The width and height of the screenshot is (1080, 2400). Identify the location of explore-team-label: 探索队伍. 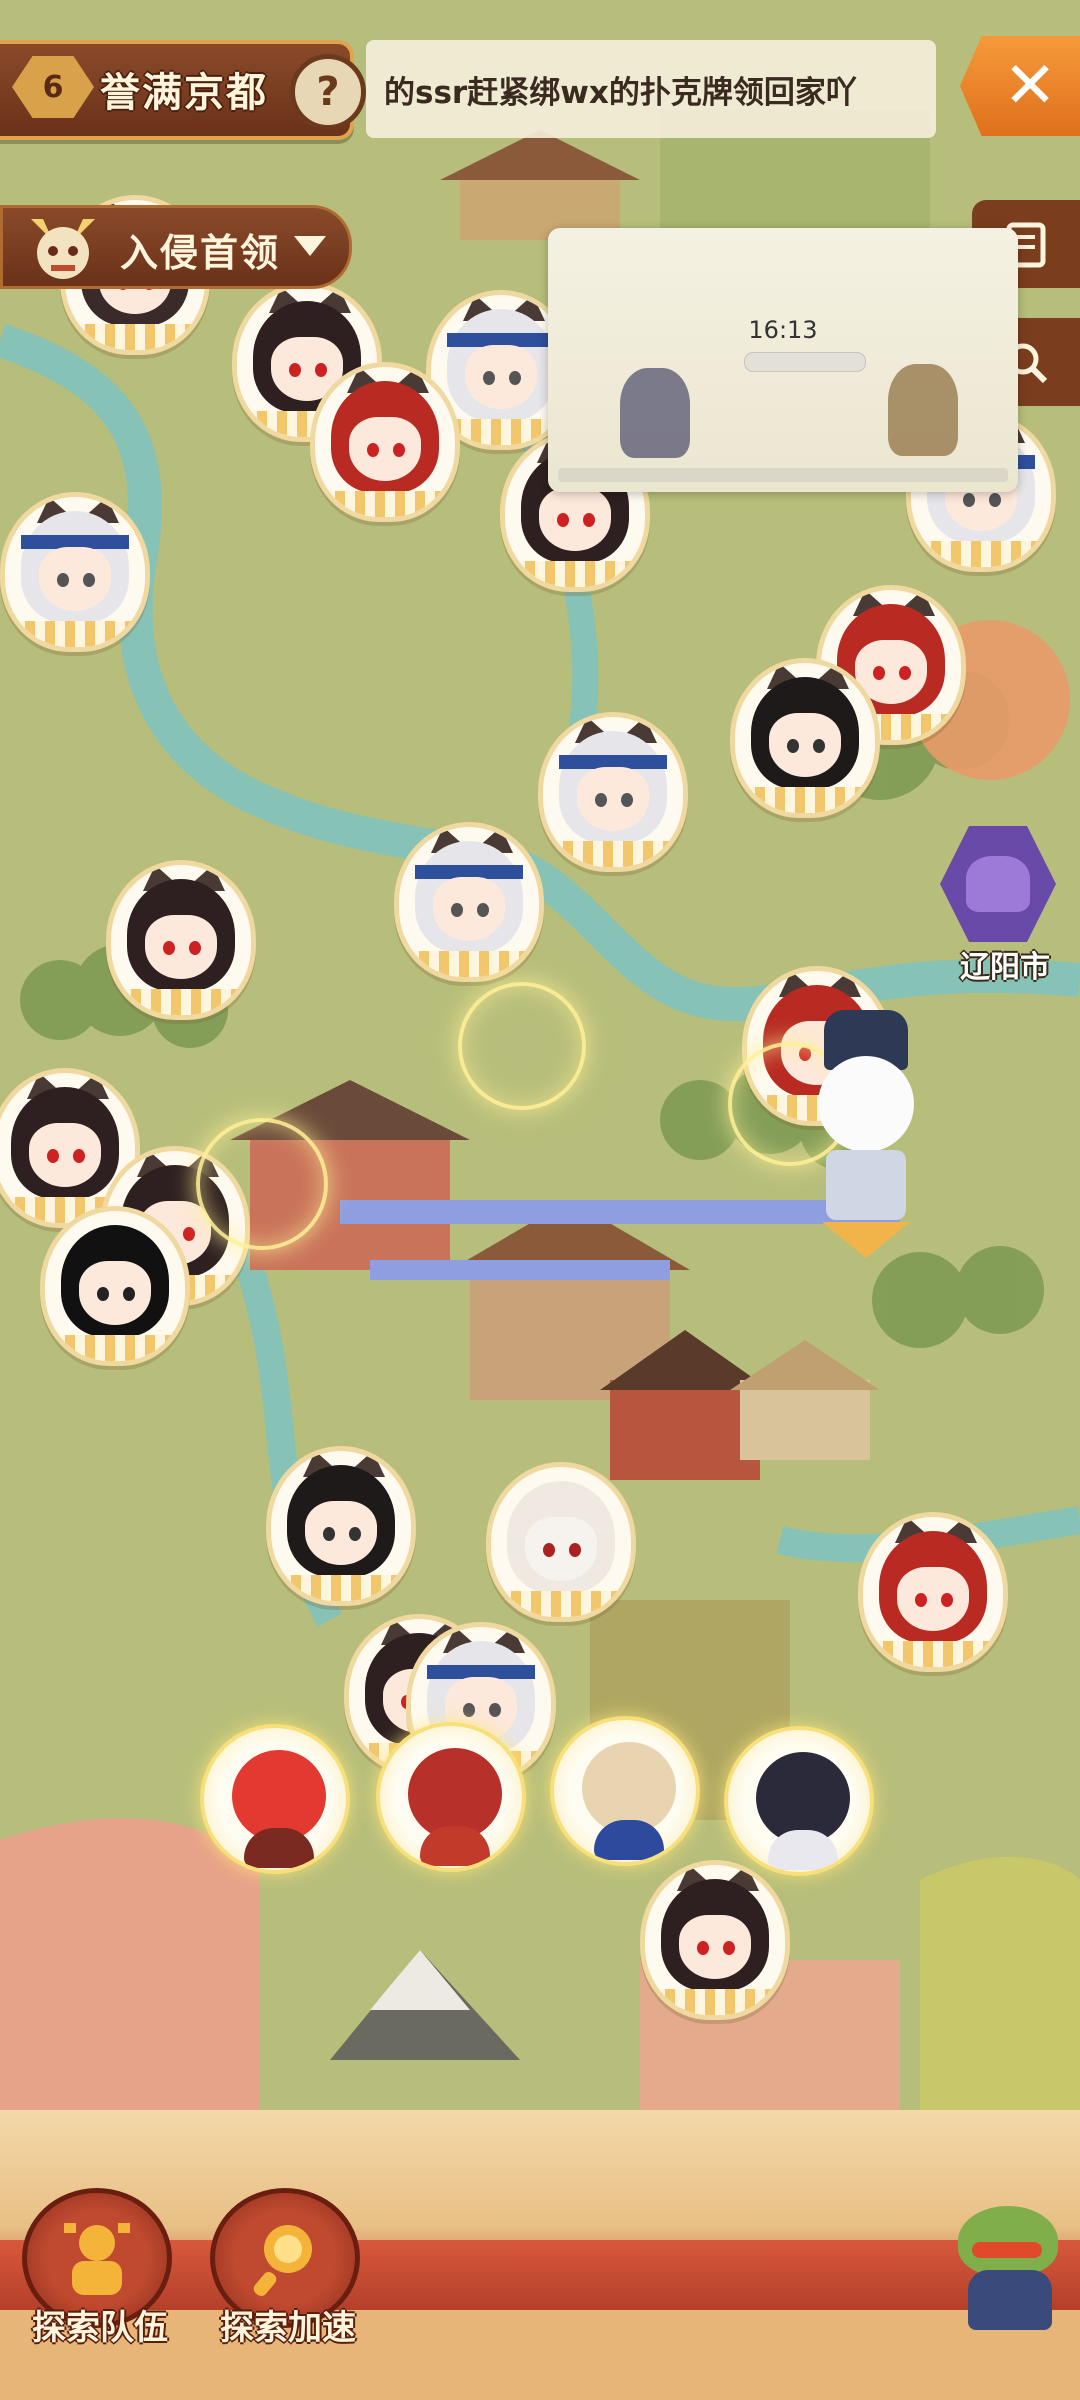
(100, 2328).